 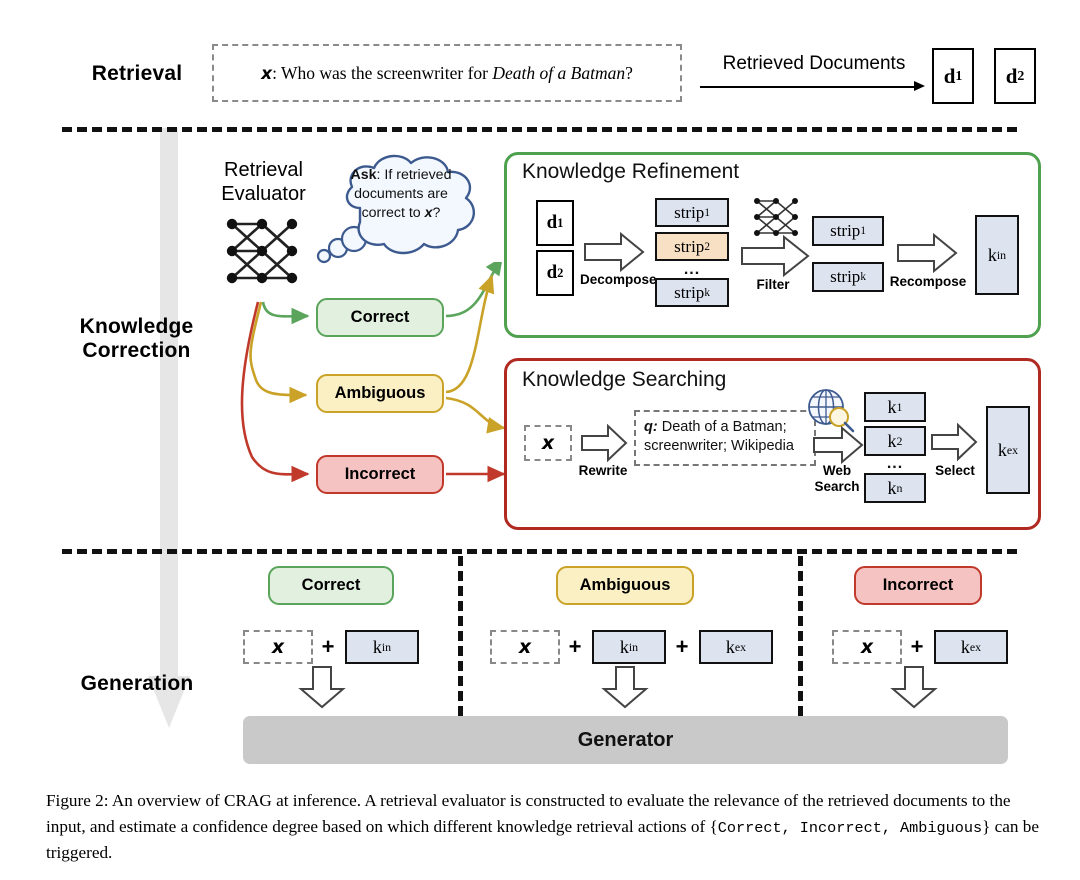 I want to click on filter-neural-network-icon, so click(x=776, y=217).